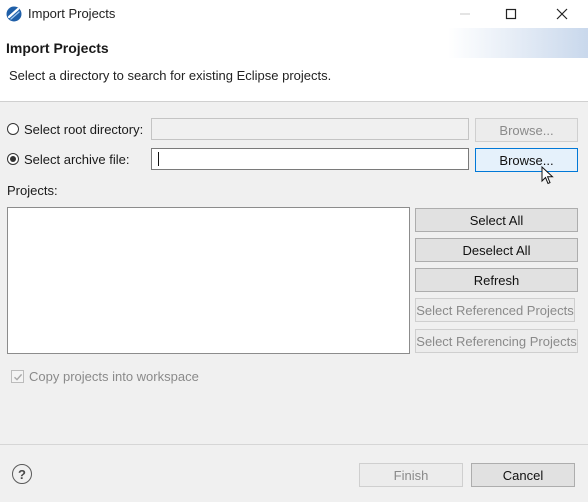 The width and height of the screenshot is (588, 502). What do you see at coordinates (72, 13) in the screenshot?
I see `window-title: Import Projects` at bounding box center [72, 13].